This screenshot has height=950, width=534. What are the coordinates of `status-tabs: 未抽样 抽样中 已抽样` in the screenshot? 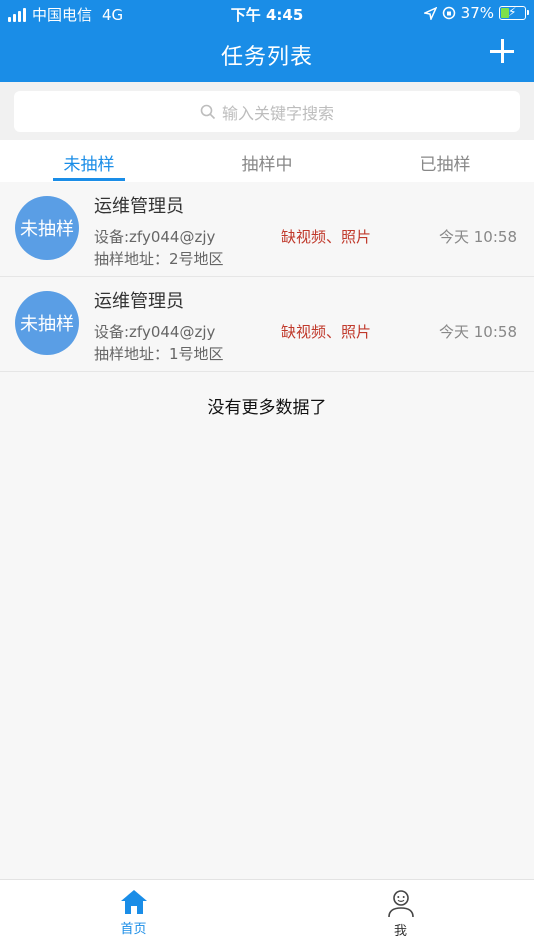 It's located at (267, 161).